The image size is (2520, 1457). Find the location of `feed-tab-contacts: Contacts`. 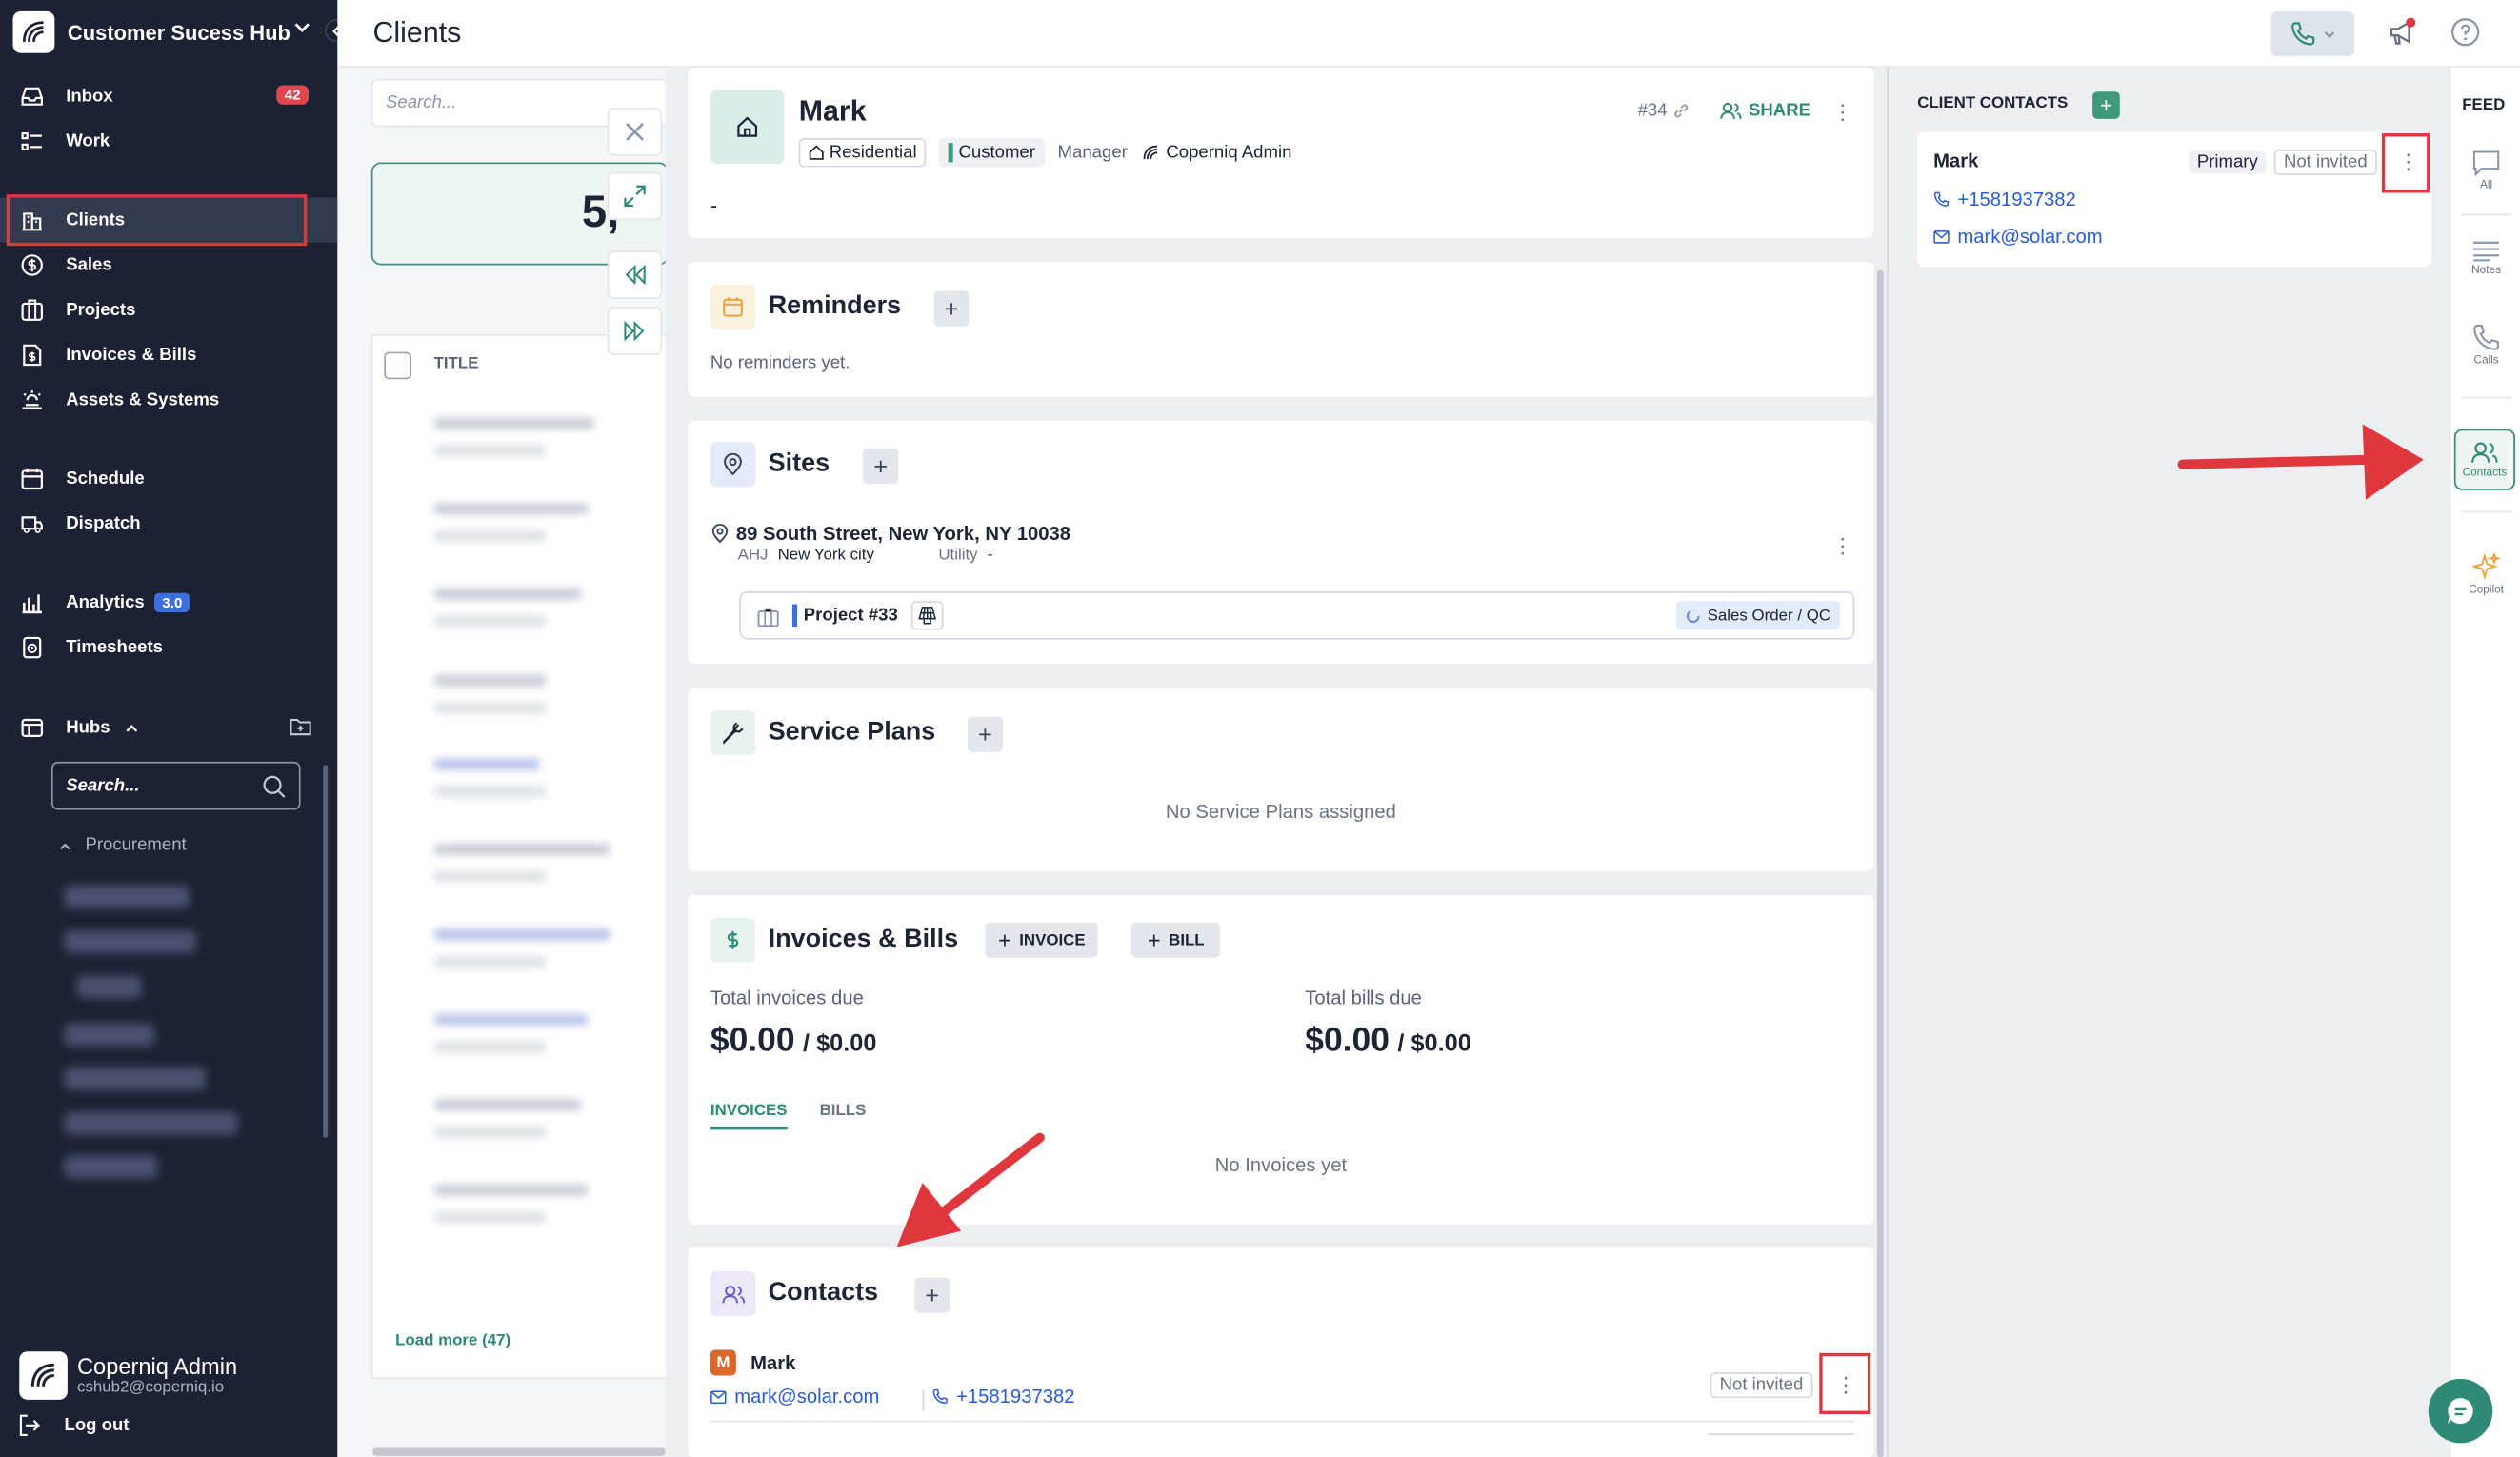

feed-tab-contacts: Contacts is located at coordinates (2484, 459).